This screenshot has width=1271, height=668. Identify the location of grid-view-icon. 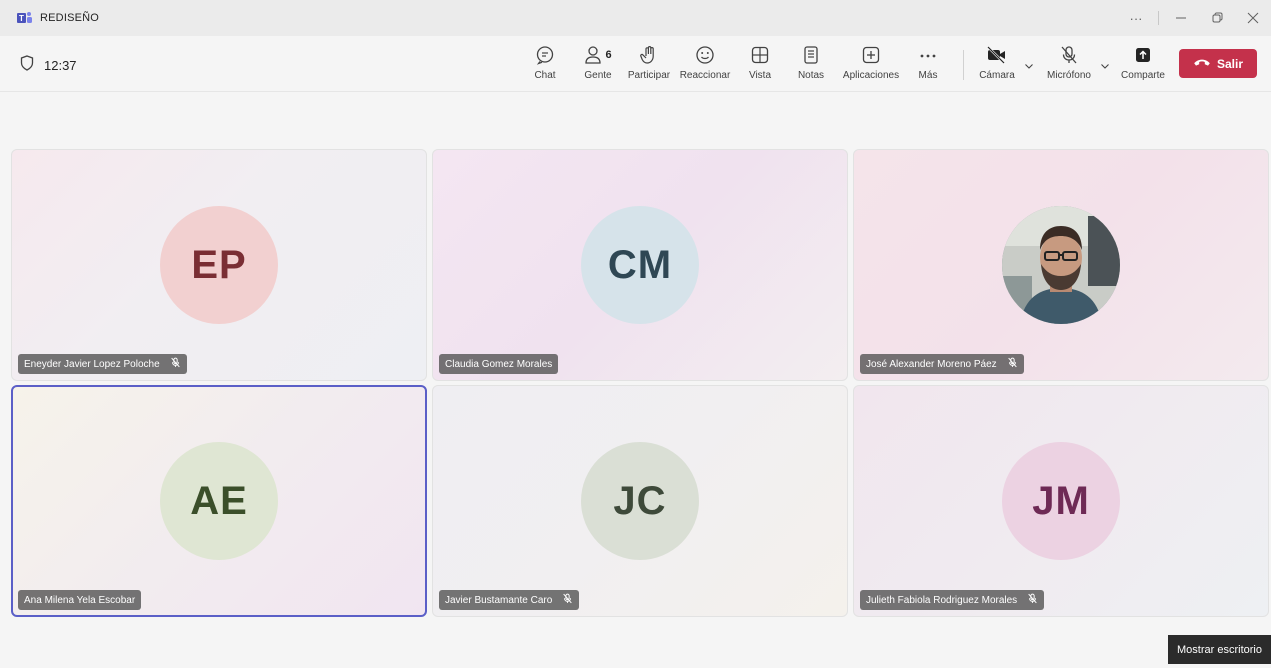
(760, 55).